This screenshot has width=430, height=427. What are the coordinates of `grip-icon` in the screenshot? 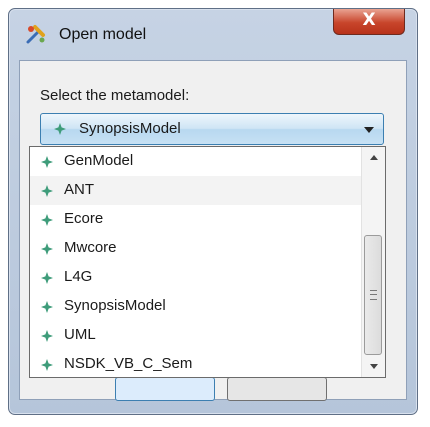 It's located at (373, 295).